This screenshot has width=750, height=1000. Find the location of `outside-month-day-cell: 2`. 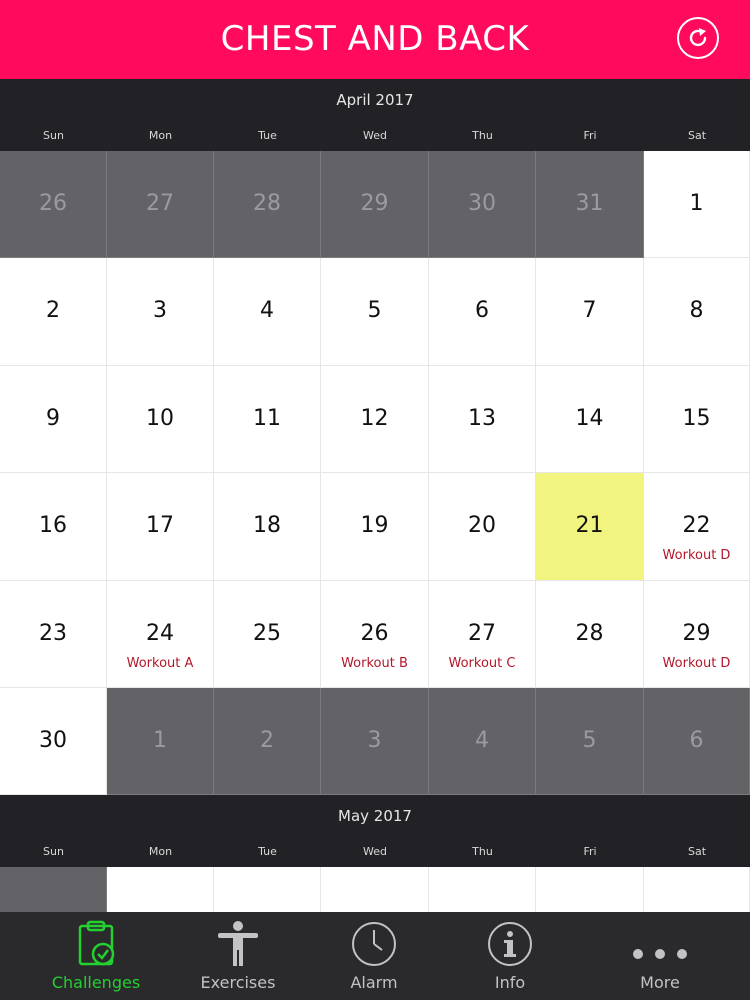

outside-month-day-cell: 2 is located at coordinates (267, 742).